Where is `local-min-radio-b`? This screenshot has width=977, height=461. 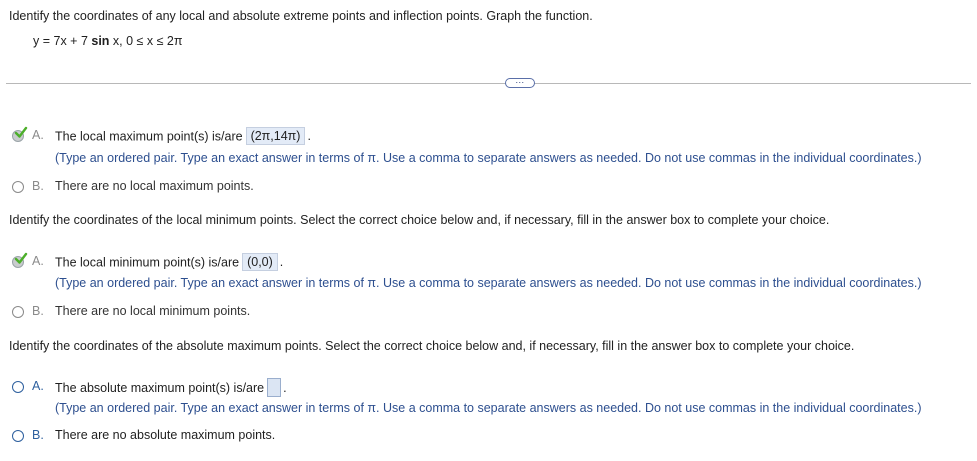
local-min-radio-b is located at coordinates (18, 312).